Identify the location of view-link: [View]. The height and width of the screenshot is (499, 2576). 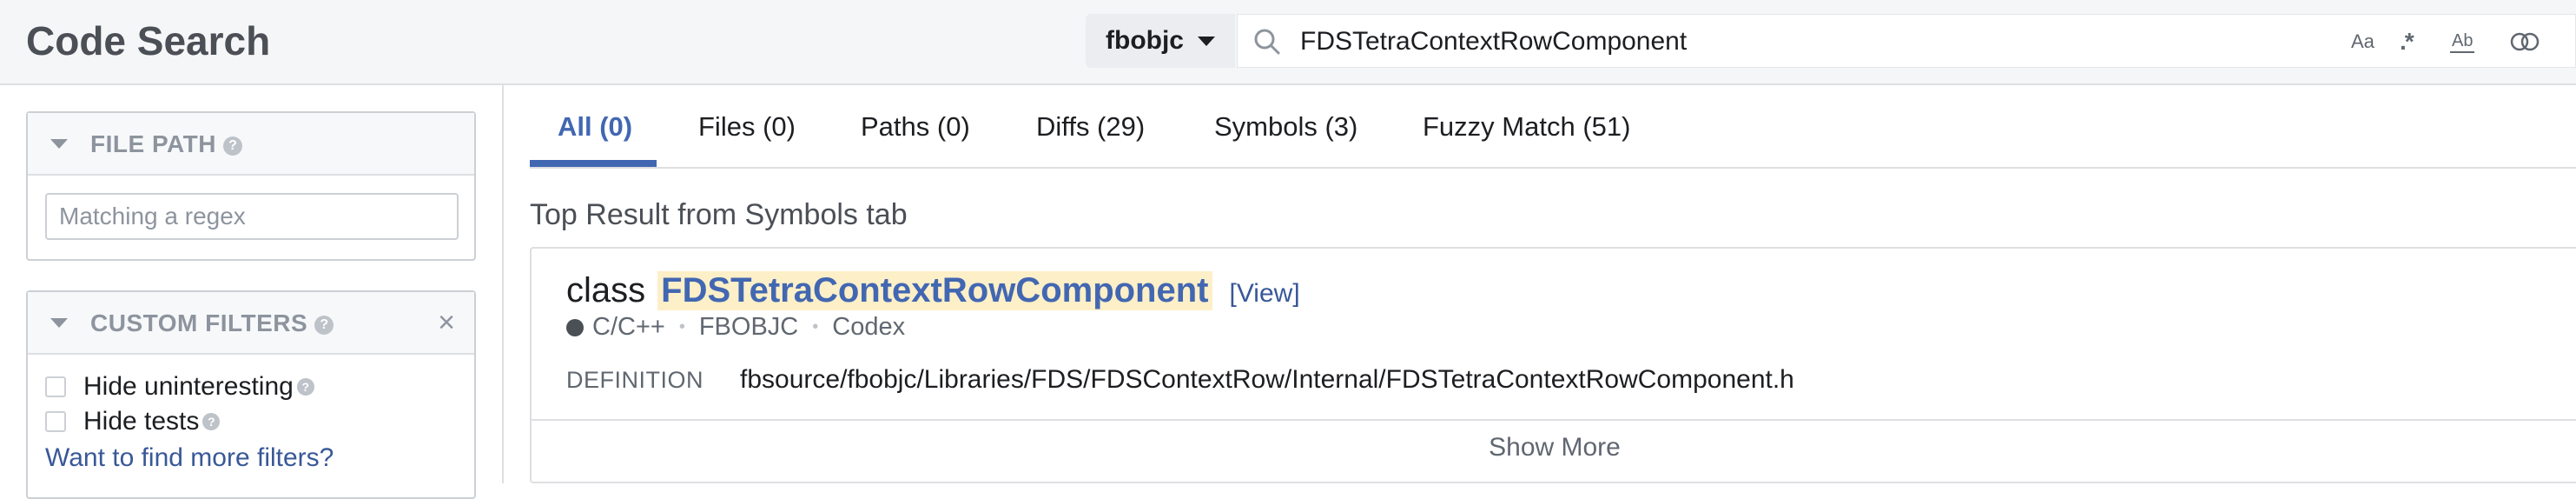
(1265, 294).